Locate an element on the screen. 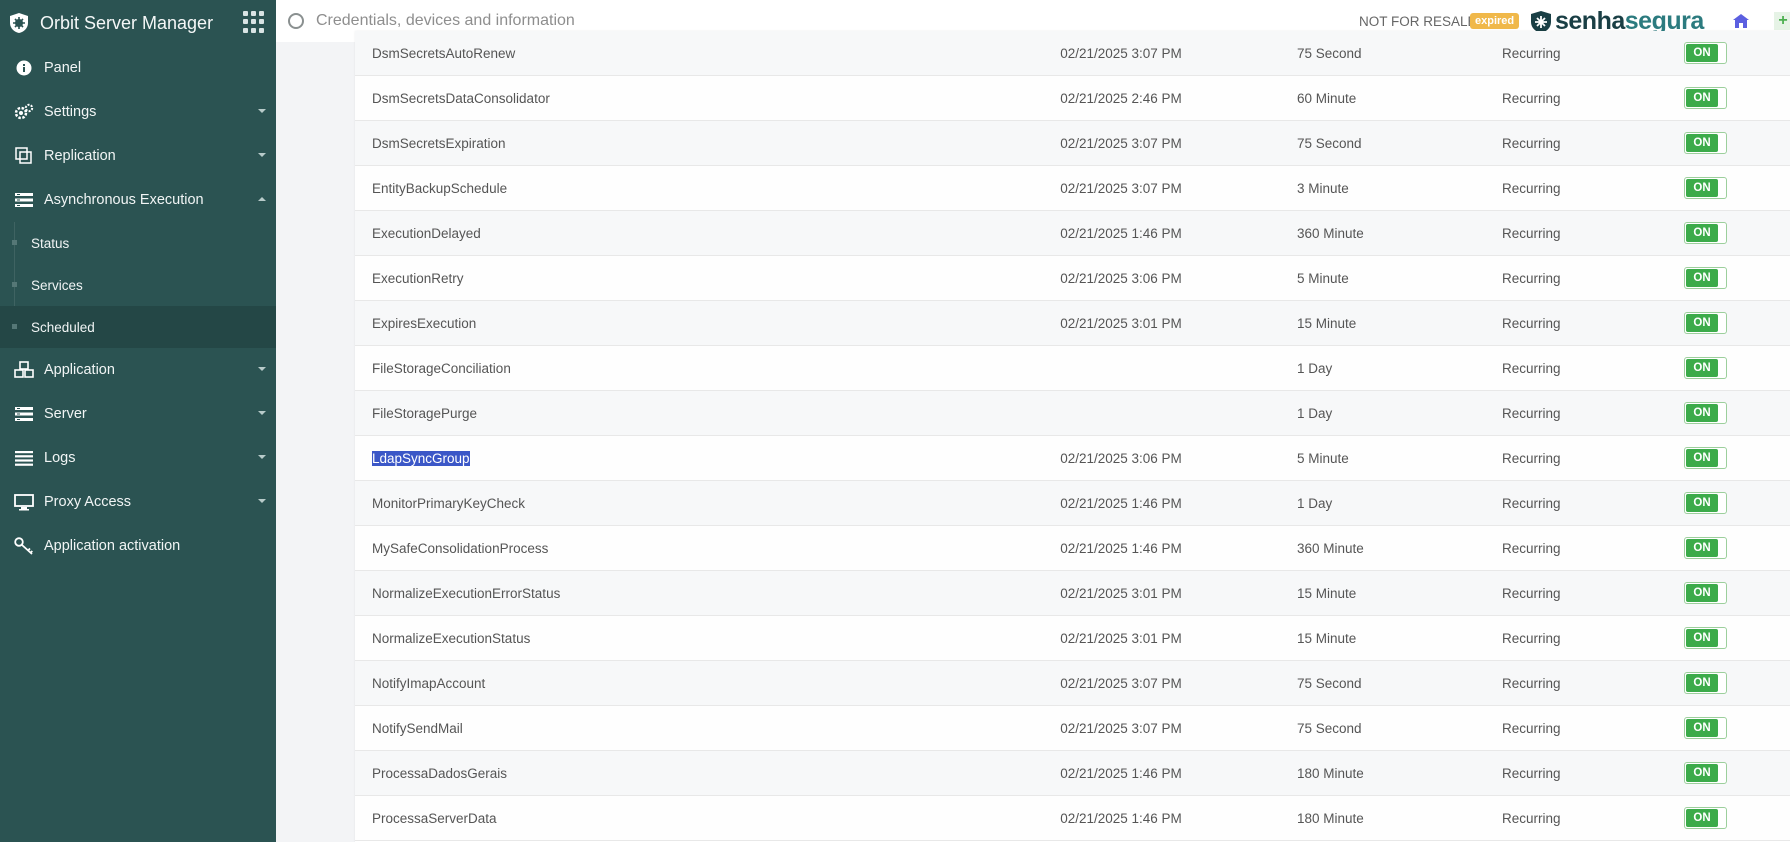 The height and width of the screenshot is (842, 1790). sidebar-item-application-activation: Application activation is located at coordinates (138, 546).